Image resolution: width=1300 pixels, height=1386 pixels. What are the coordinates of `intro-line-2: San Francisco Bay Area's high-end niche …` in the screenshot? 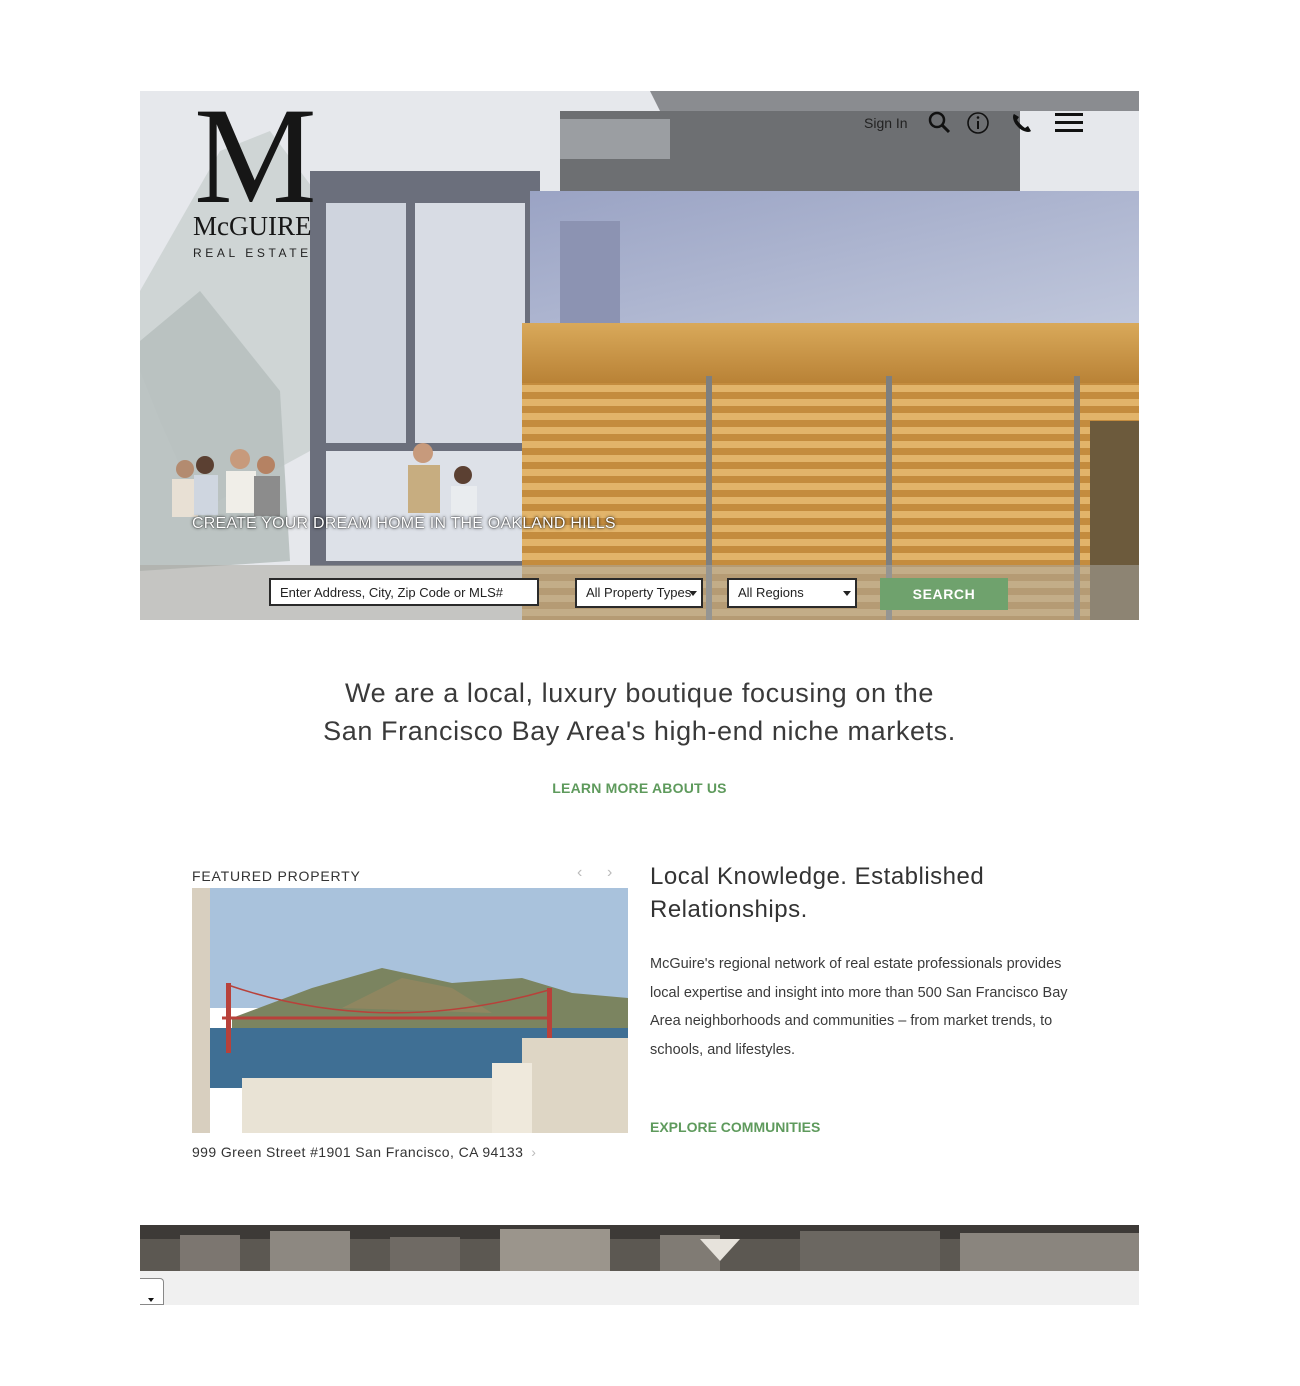 It's located at (639, 731).